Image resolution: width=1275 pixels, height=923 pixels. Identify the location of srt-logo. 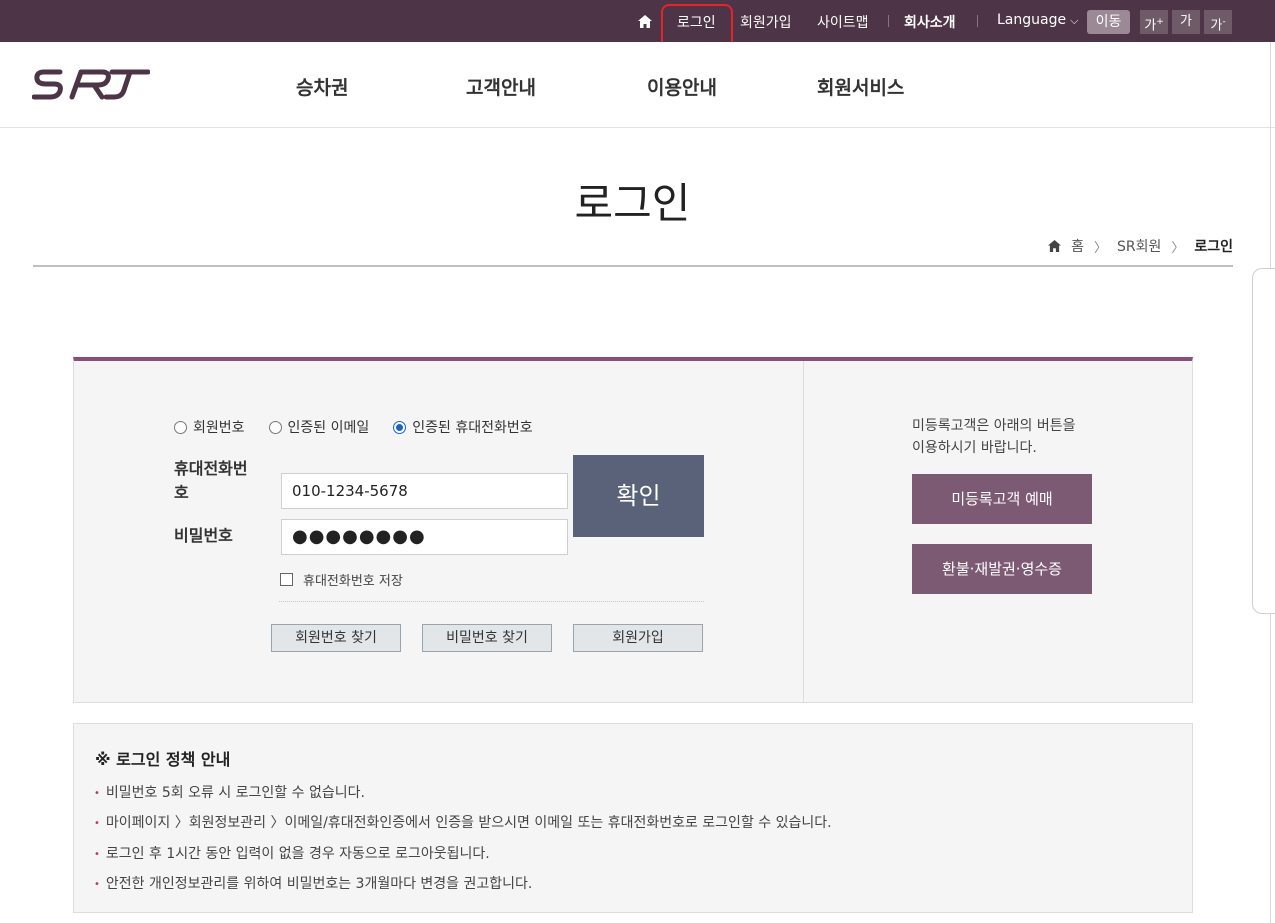
(91, 84).